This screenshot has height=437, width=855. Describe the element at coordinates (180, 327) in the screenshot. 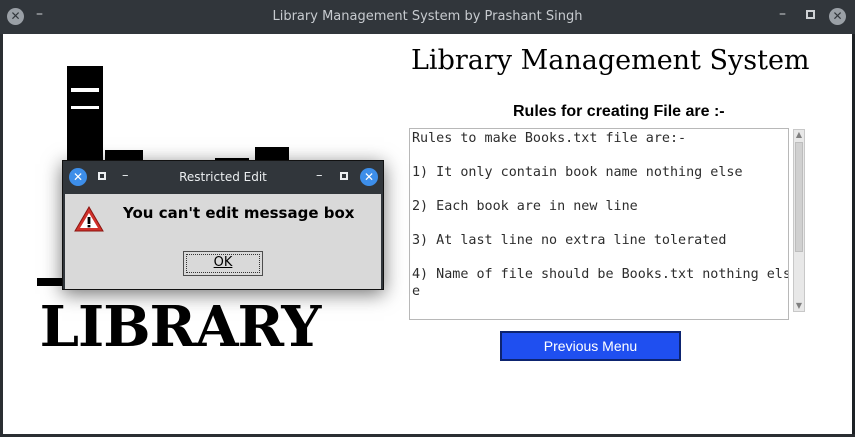

I see `logo-text: LIBRARY` at that location.